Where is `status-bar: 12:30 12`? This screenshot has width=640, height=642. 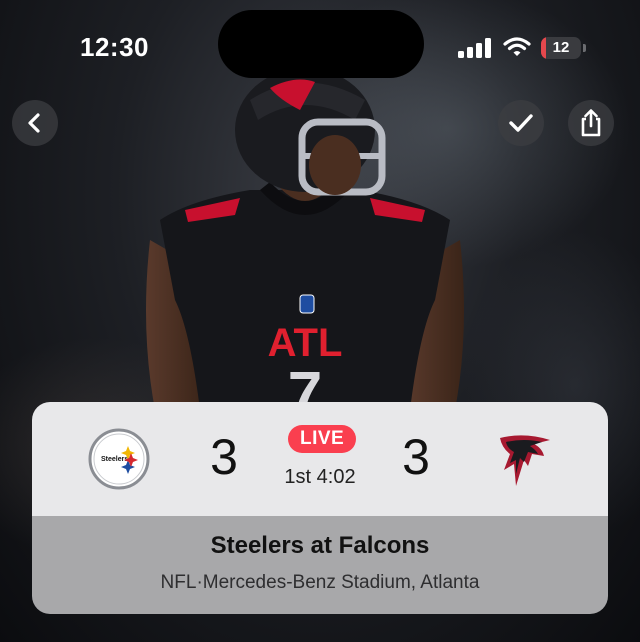 status-bar: 12:30 12 is located at coordinates (320, 48).